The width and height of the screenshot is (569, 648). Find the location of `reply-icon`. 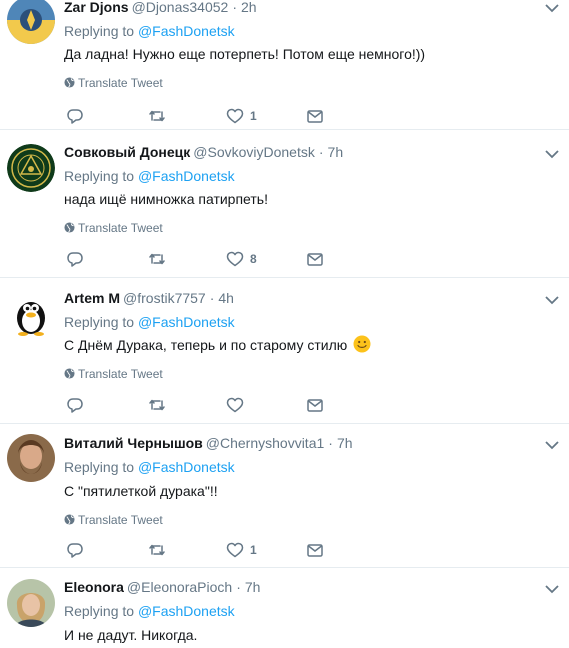

reply-icon is located at coordinates (75, 405).